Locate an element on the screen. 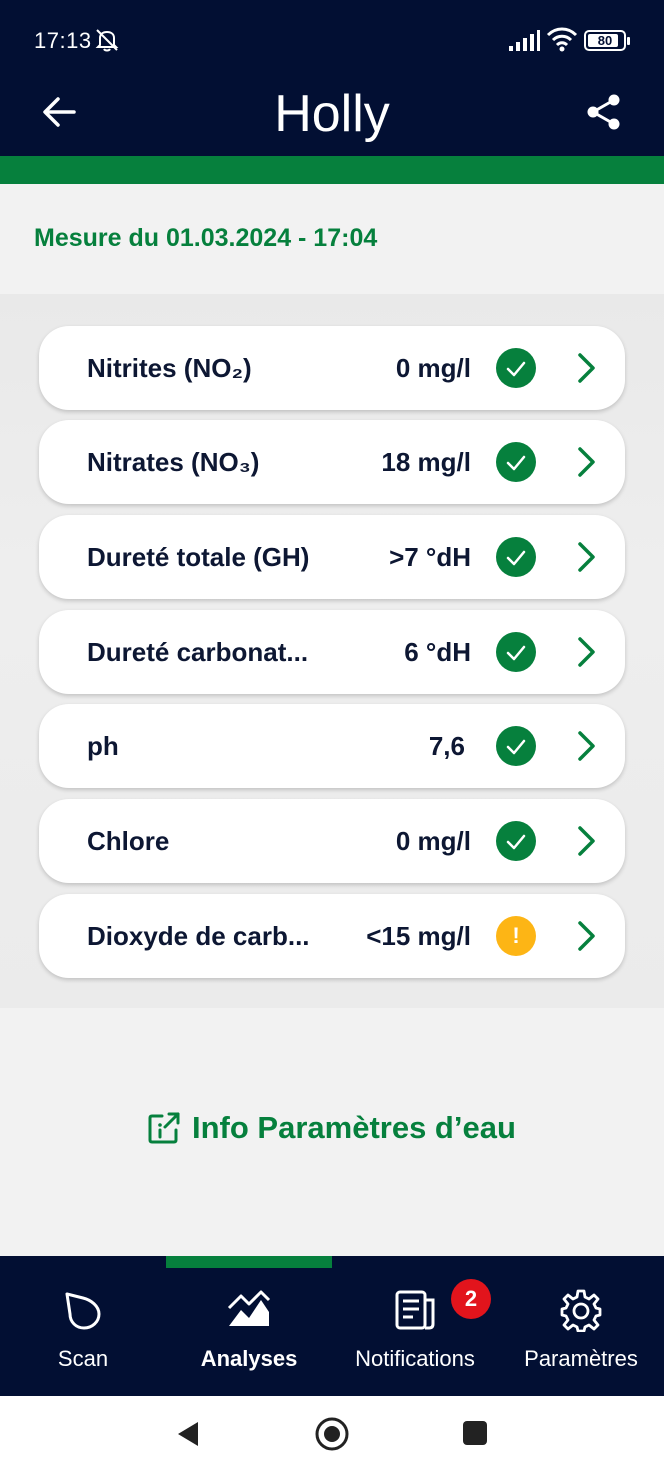 This screenshot has height=1476, width=664. system-back-icon is located at coordinates (188, 1434).